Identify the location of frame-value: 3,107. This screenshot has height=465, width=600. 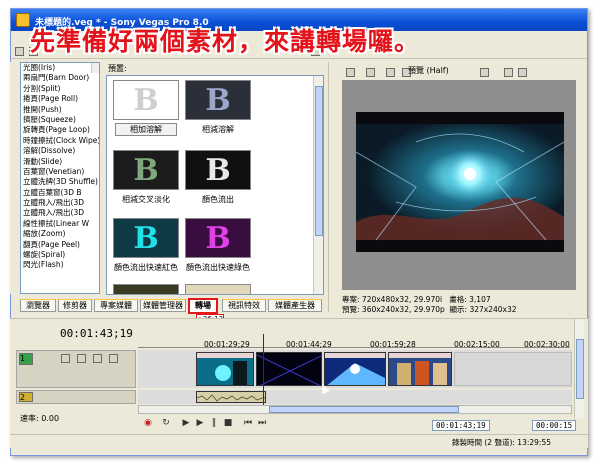
(480, 299).